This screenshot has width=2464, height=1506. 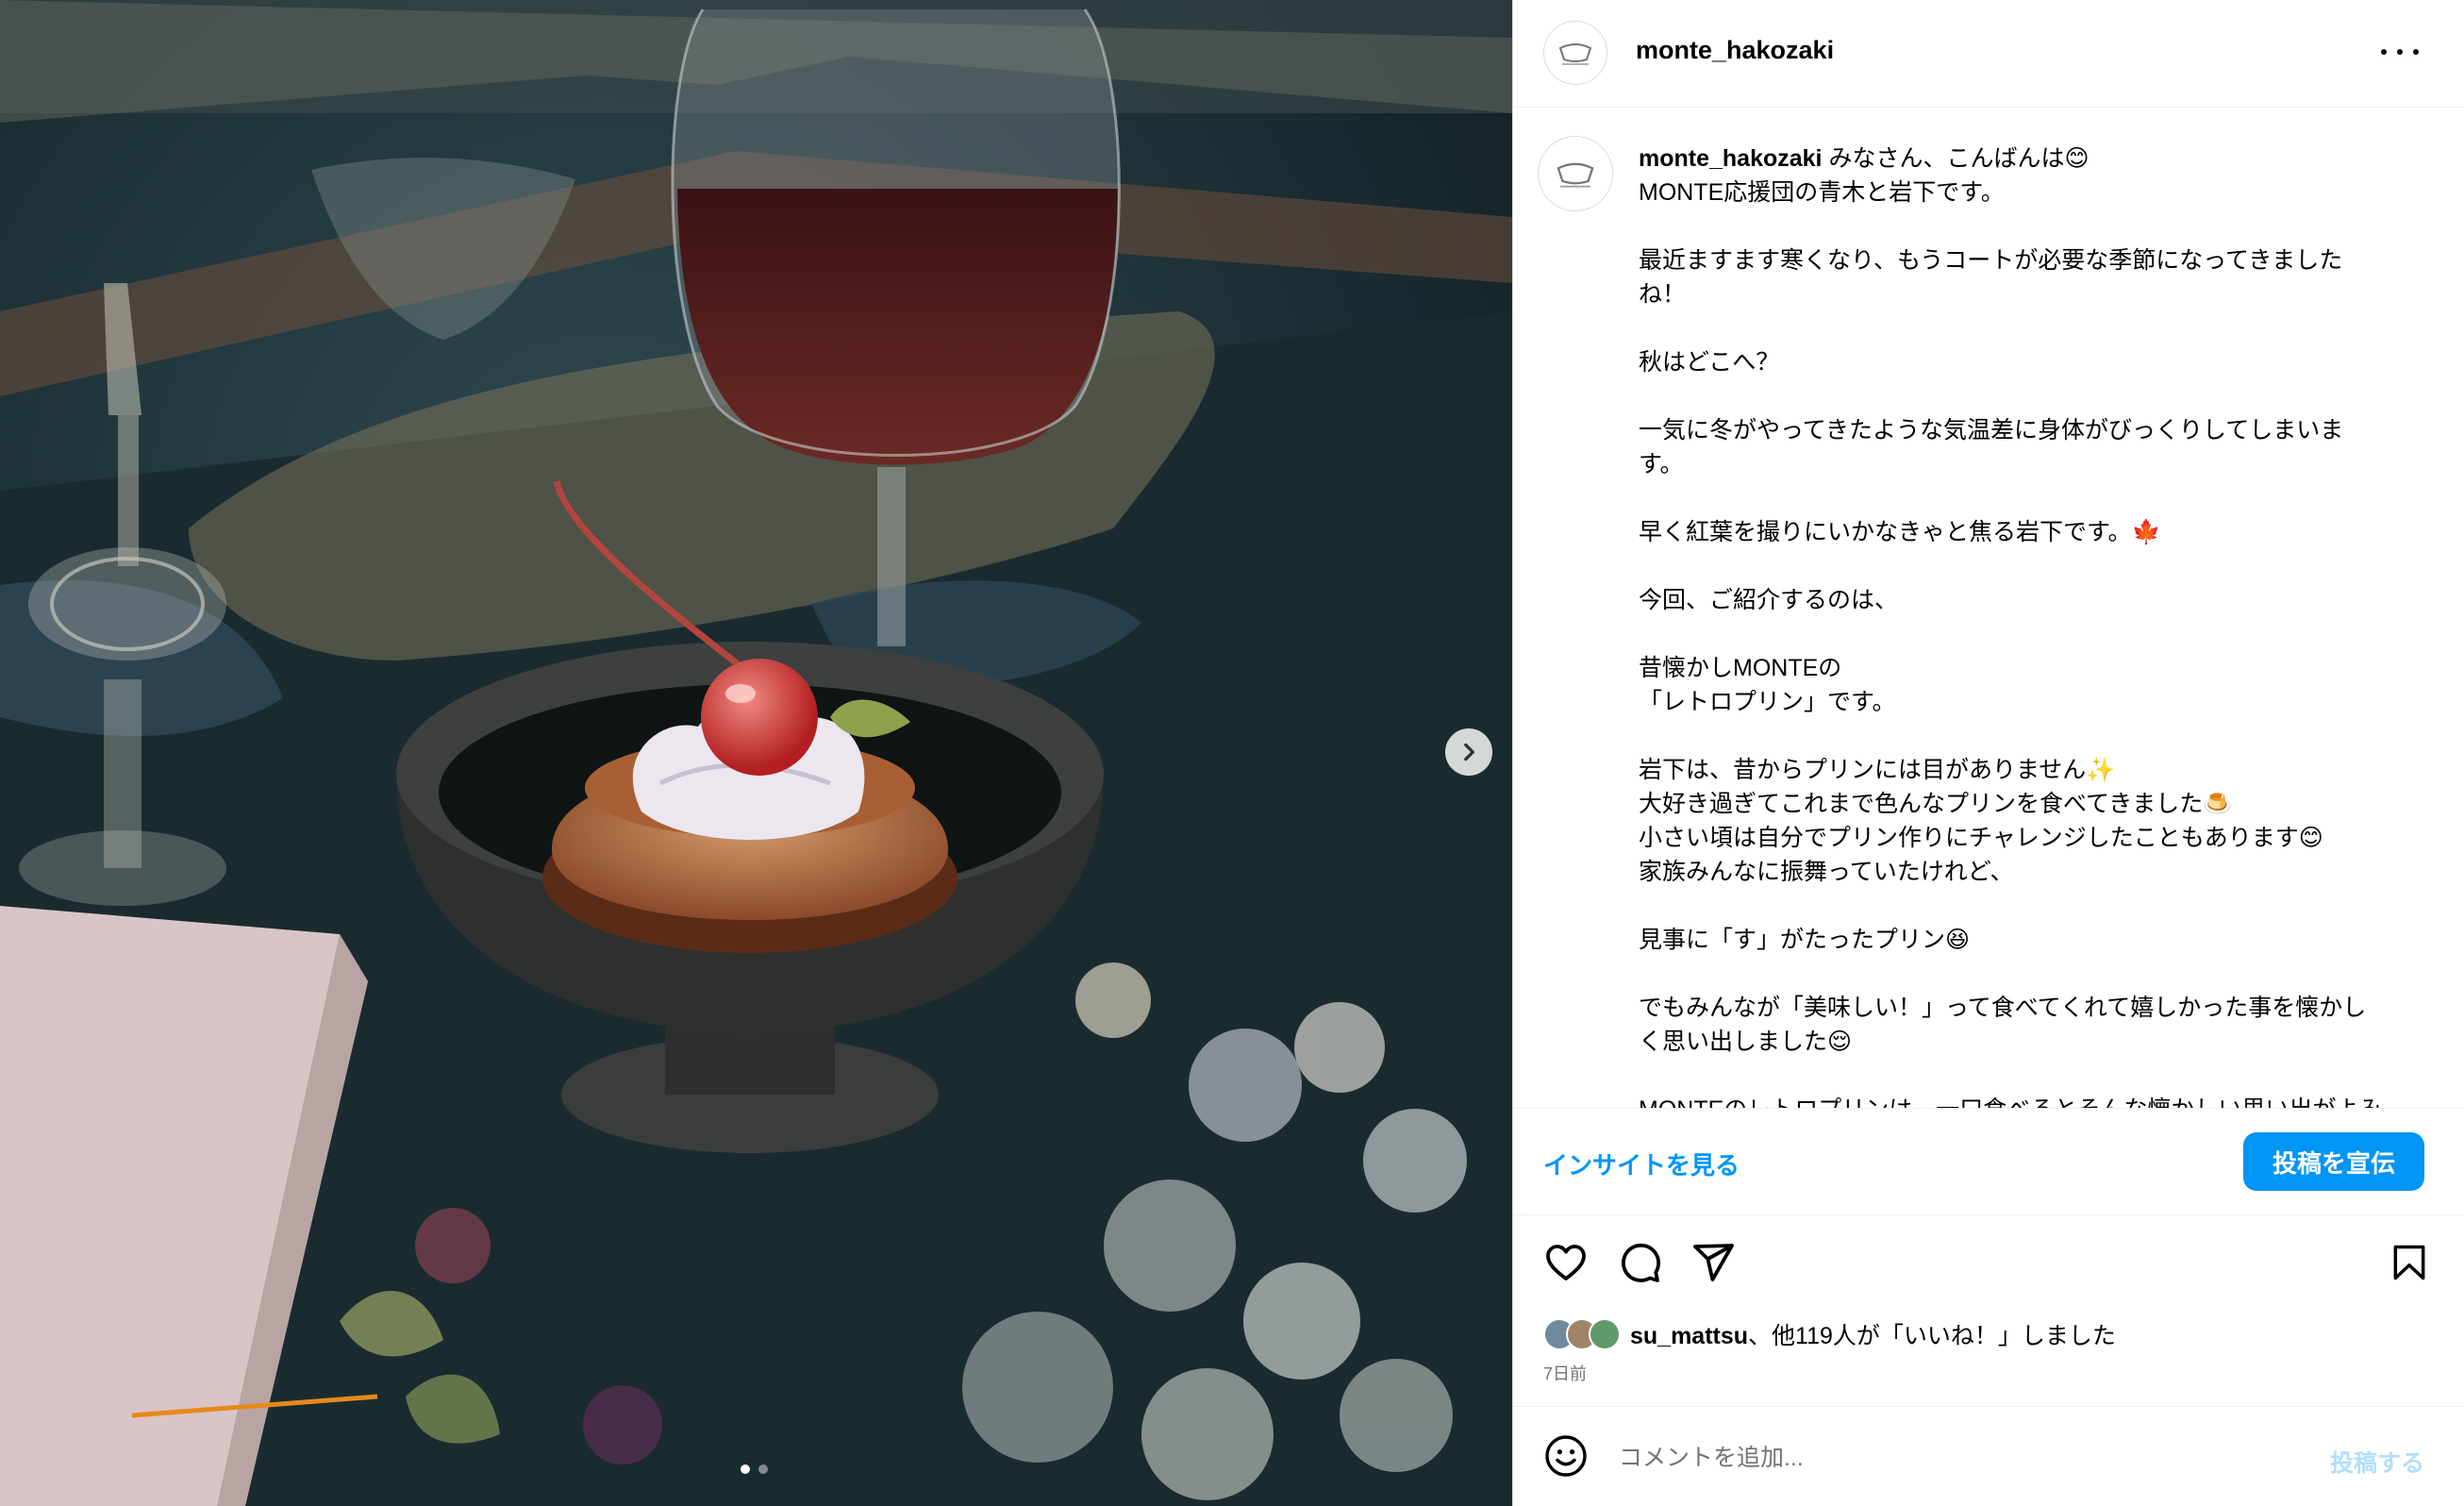 I want to click on paper-plane-icon, so click(x=1714, y=1262).